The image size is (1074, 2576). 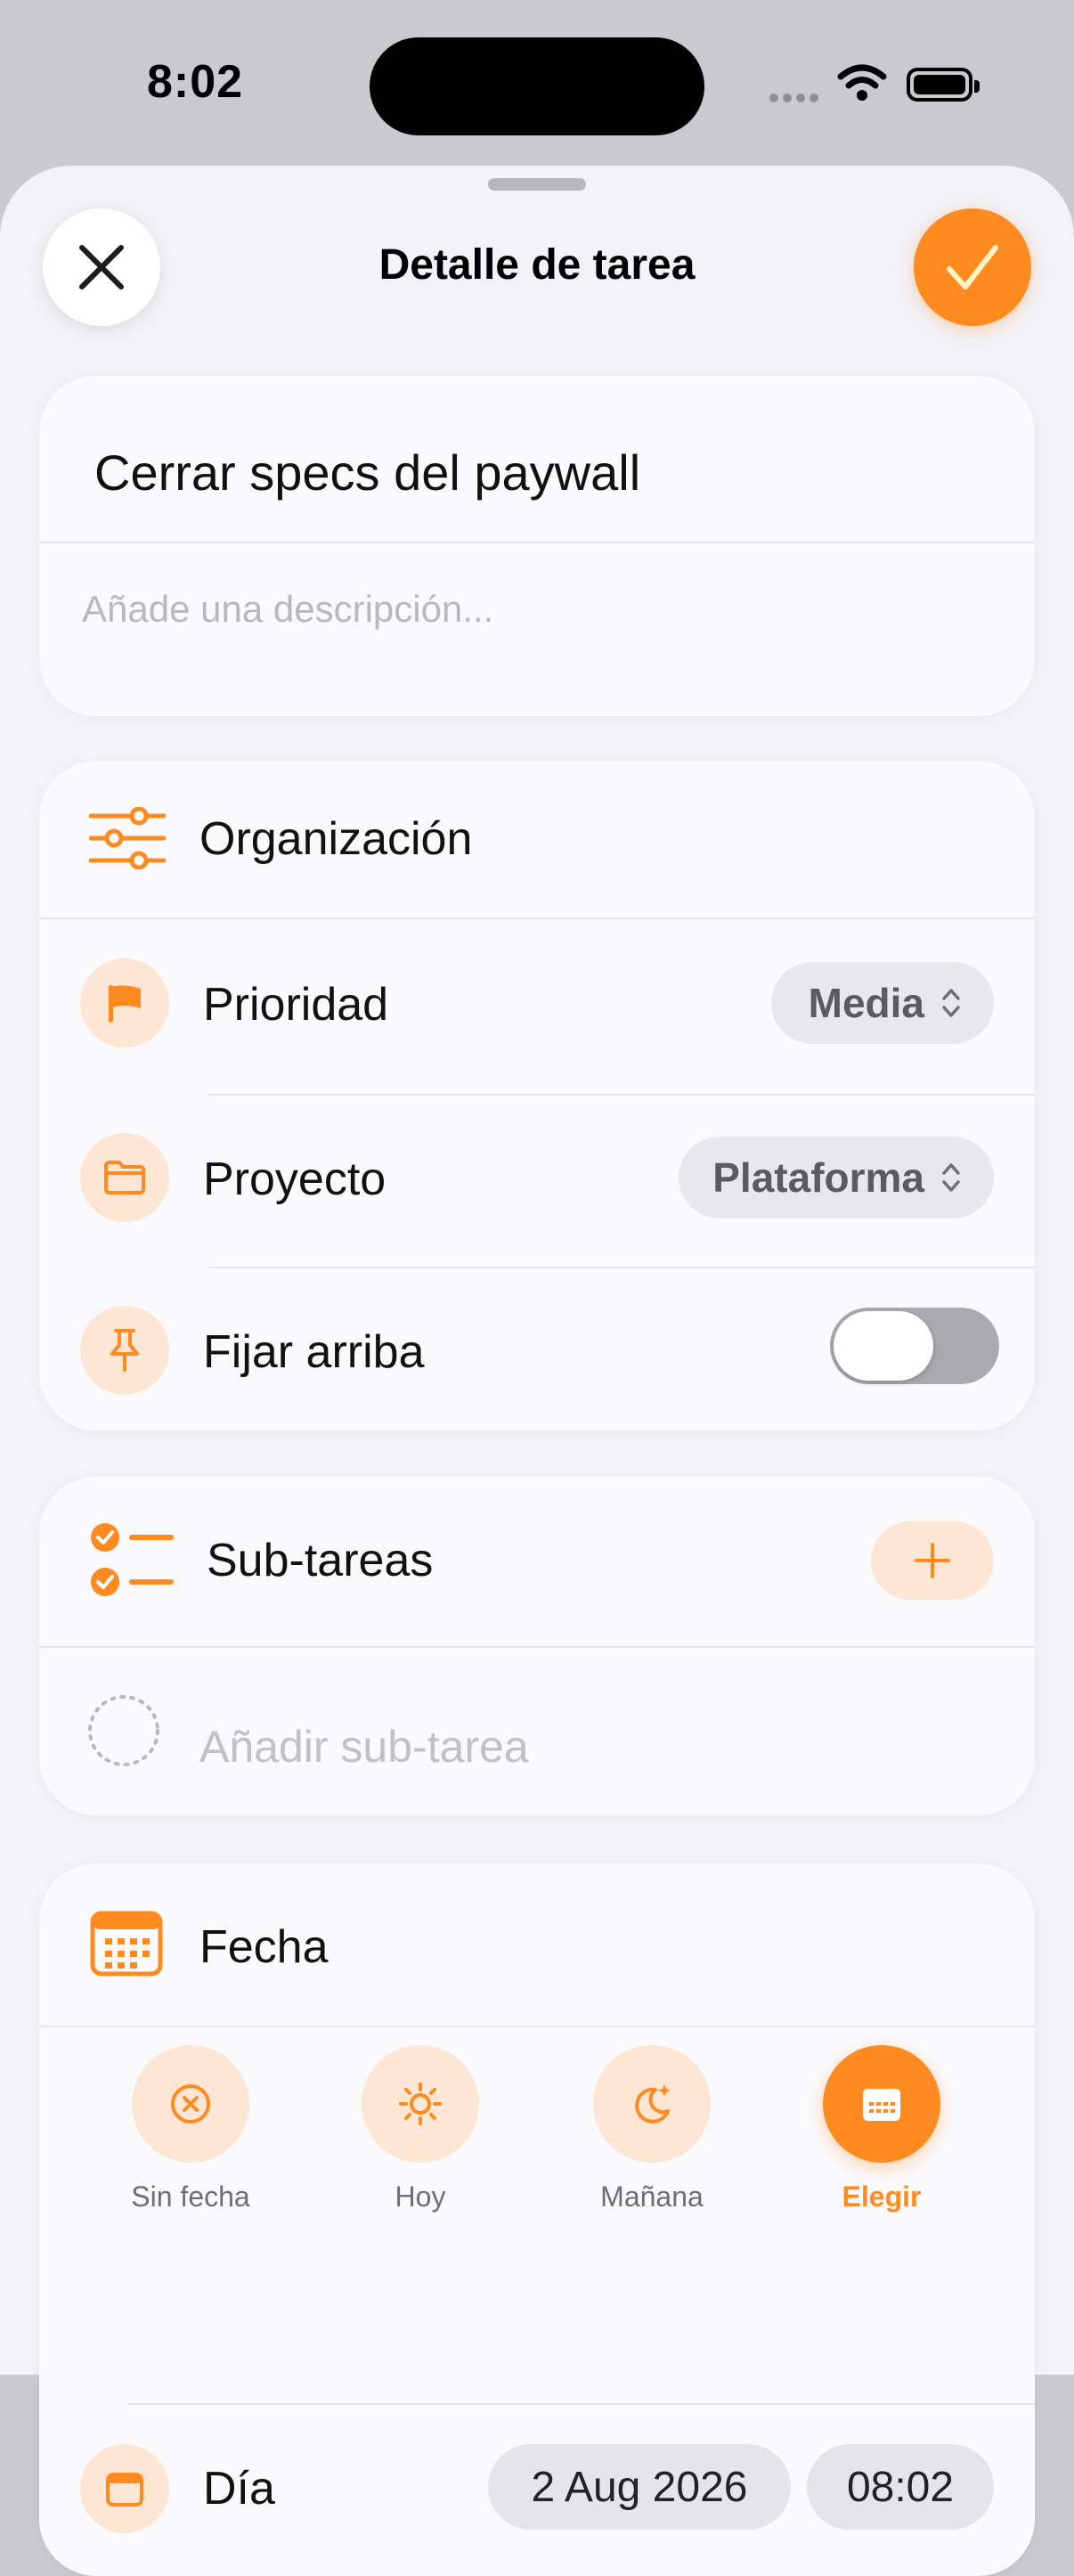 I want to click on date-option-choose: Elegir, so click(x=882, y=2129).